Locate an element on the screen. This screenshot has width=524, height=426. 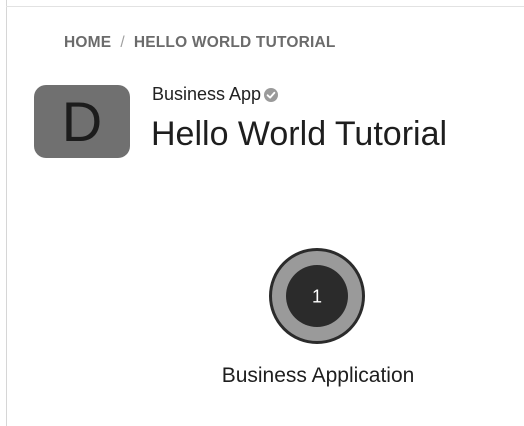
frame-divider-top is located at coordinates (265, 6).